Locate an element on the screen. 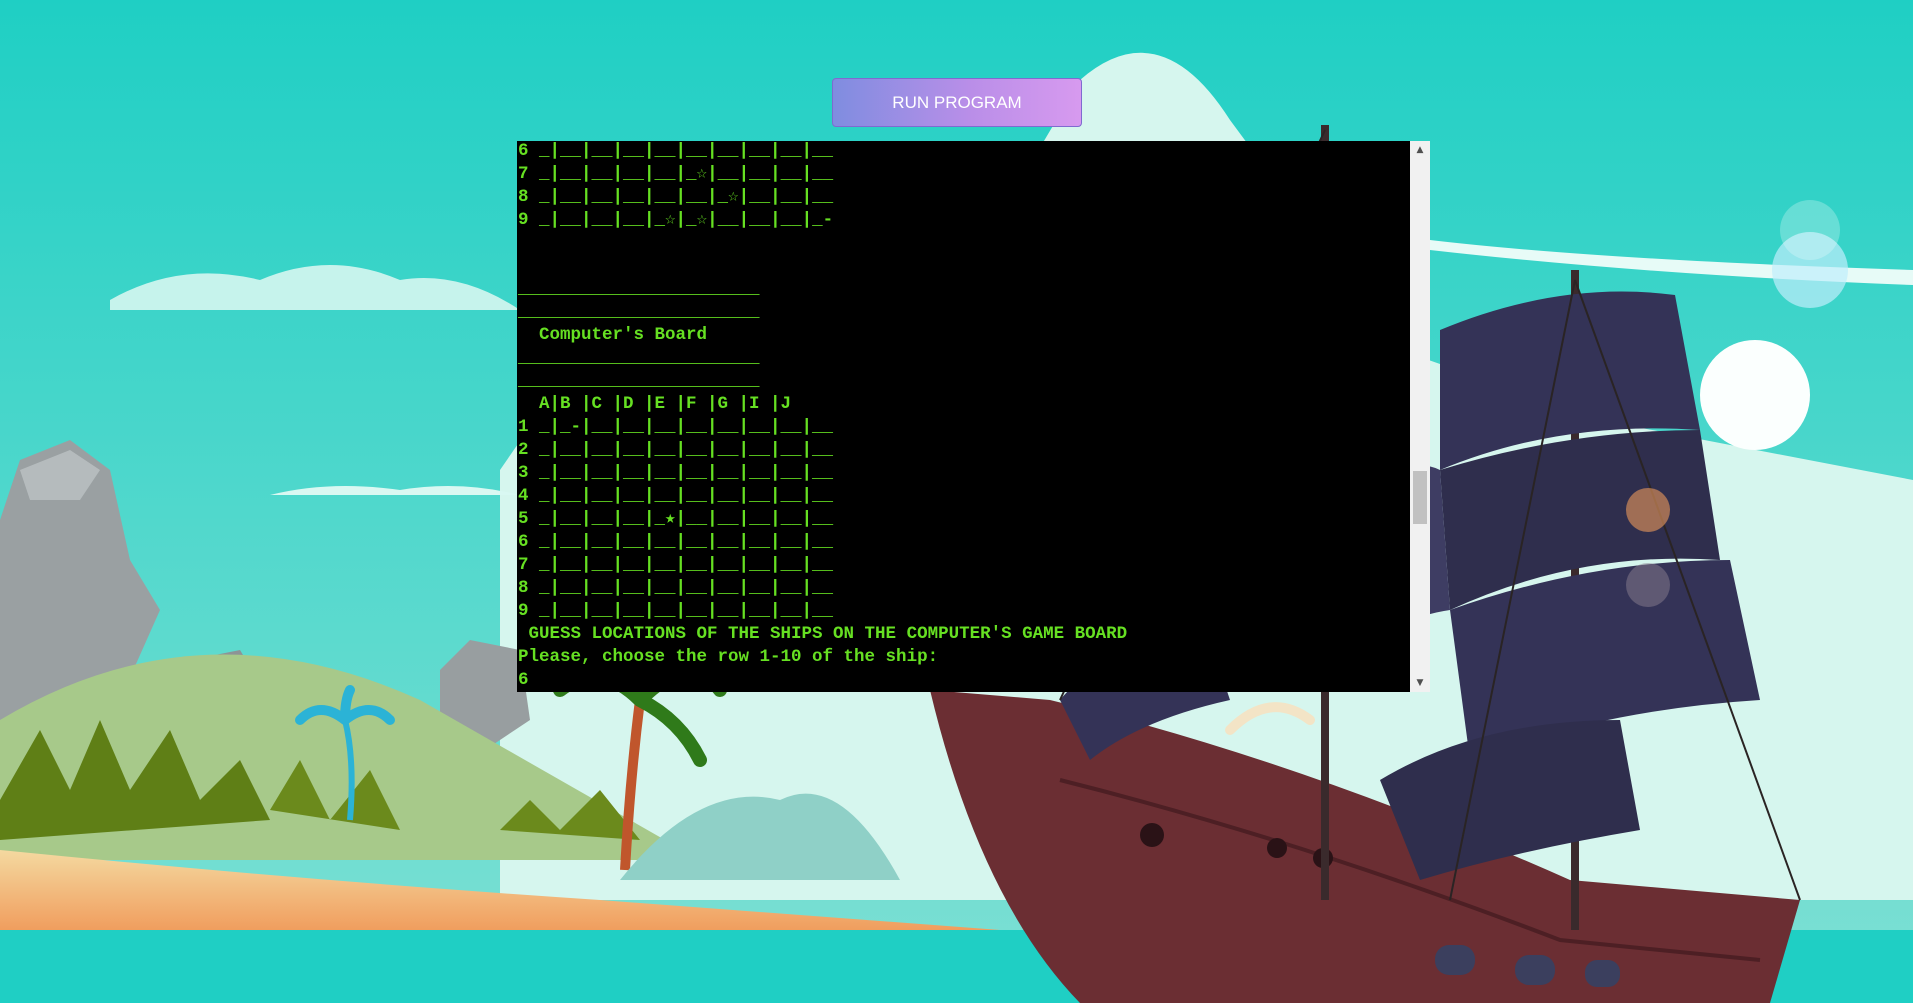 The height and width of the screenshot is (1003, 1913). run-program-button: RUN PROGRAM is located at coordinates (957, 102).